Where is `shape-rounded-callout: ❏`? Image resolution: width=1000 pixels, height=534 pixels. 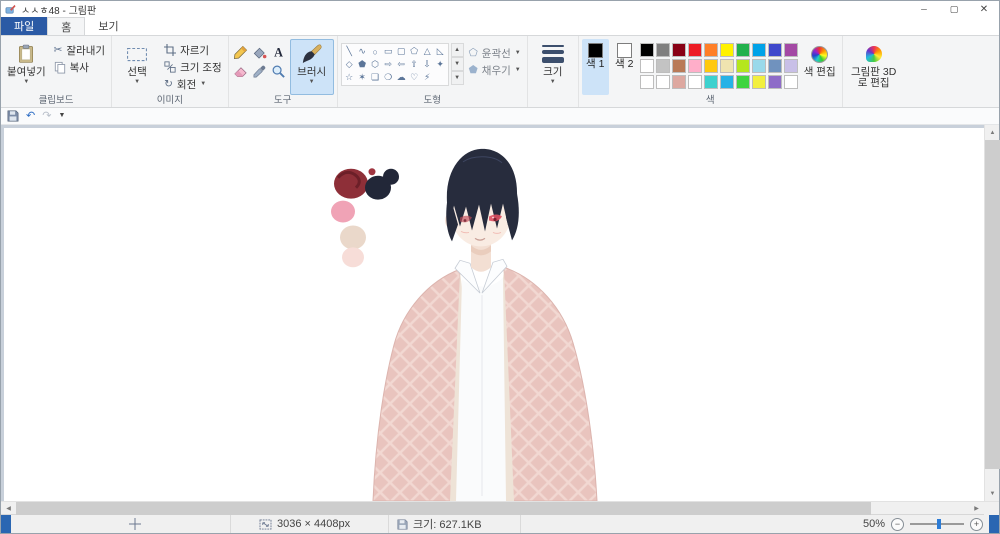 shape-rounded-callout: ❏ is located at coordinates (375, 77).